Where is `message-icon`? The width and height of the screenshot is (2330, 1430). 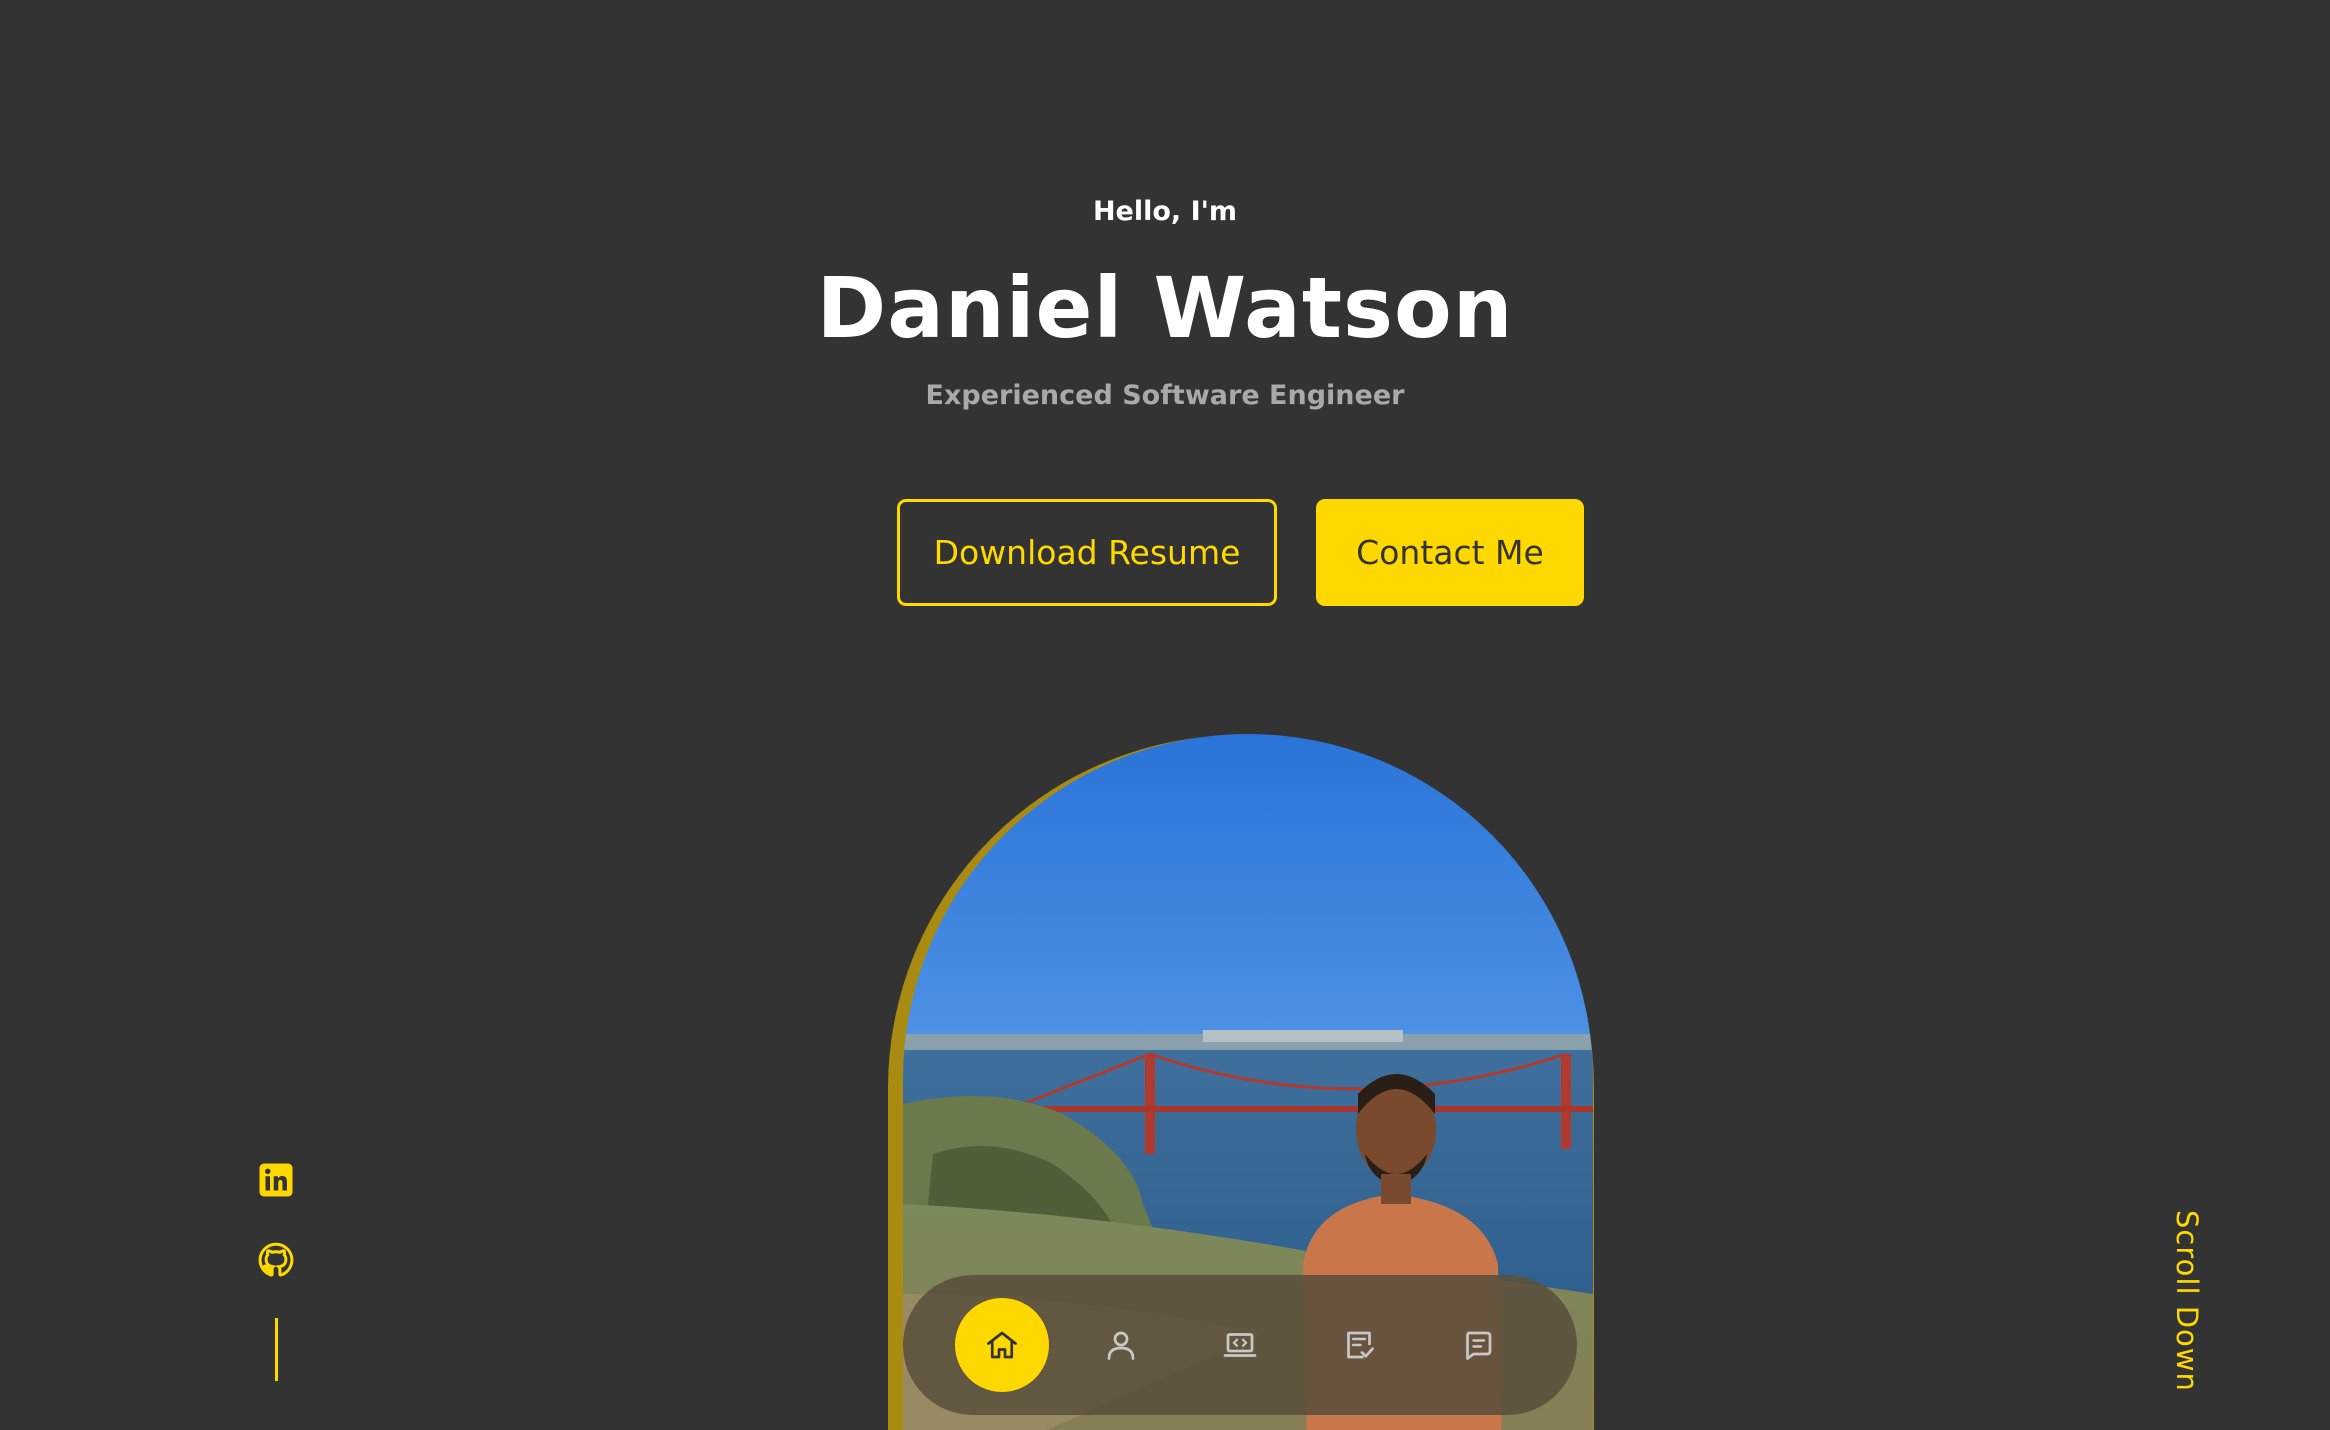
message-icon is located at coordinates (1479, 1345).